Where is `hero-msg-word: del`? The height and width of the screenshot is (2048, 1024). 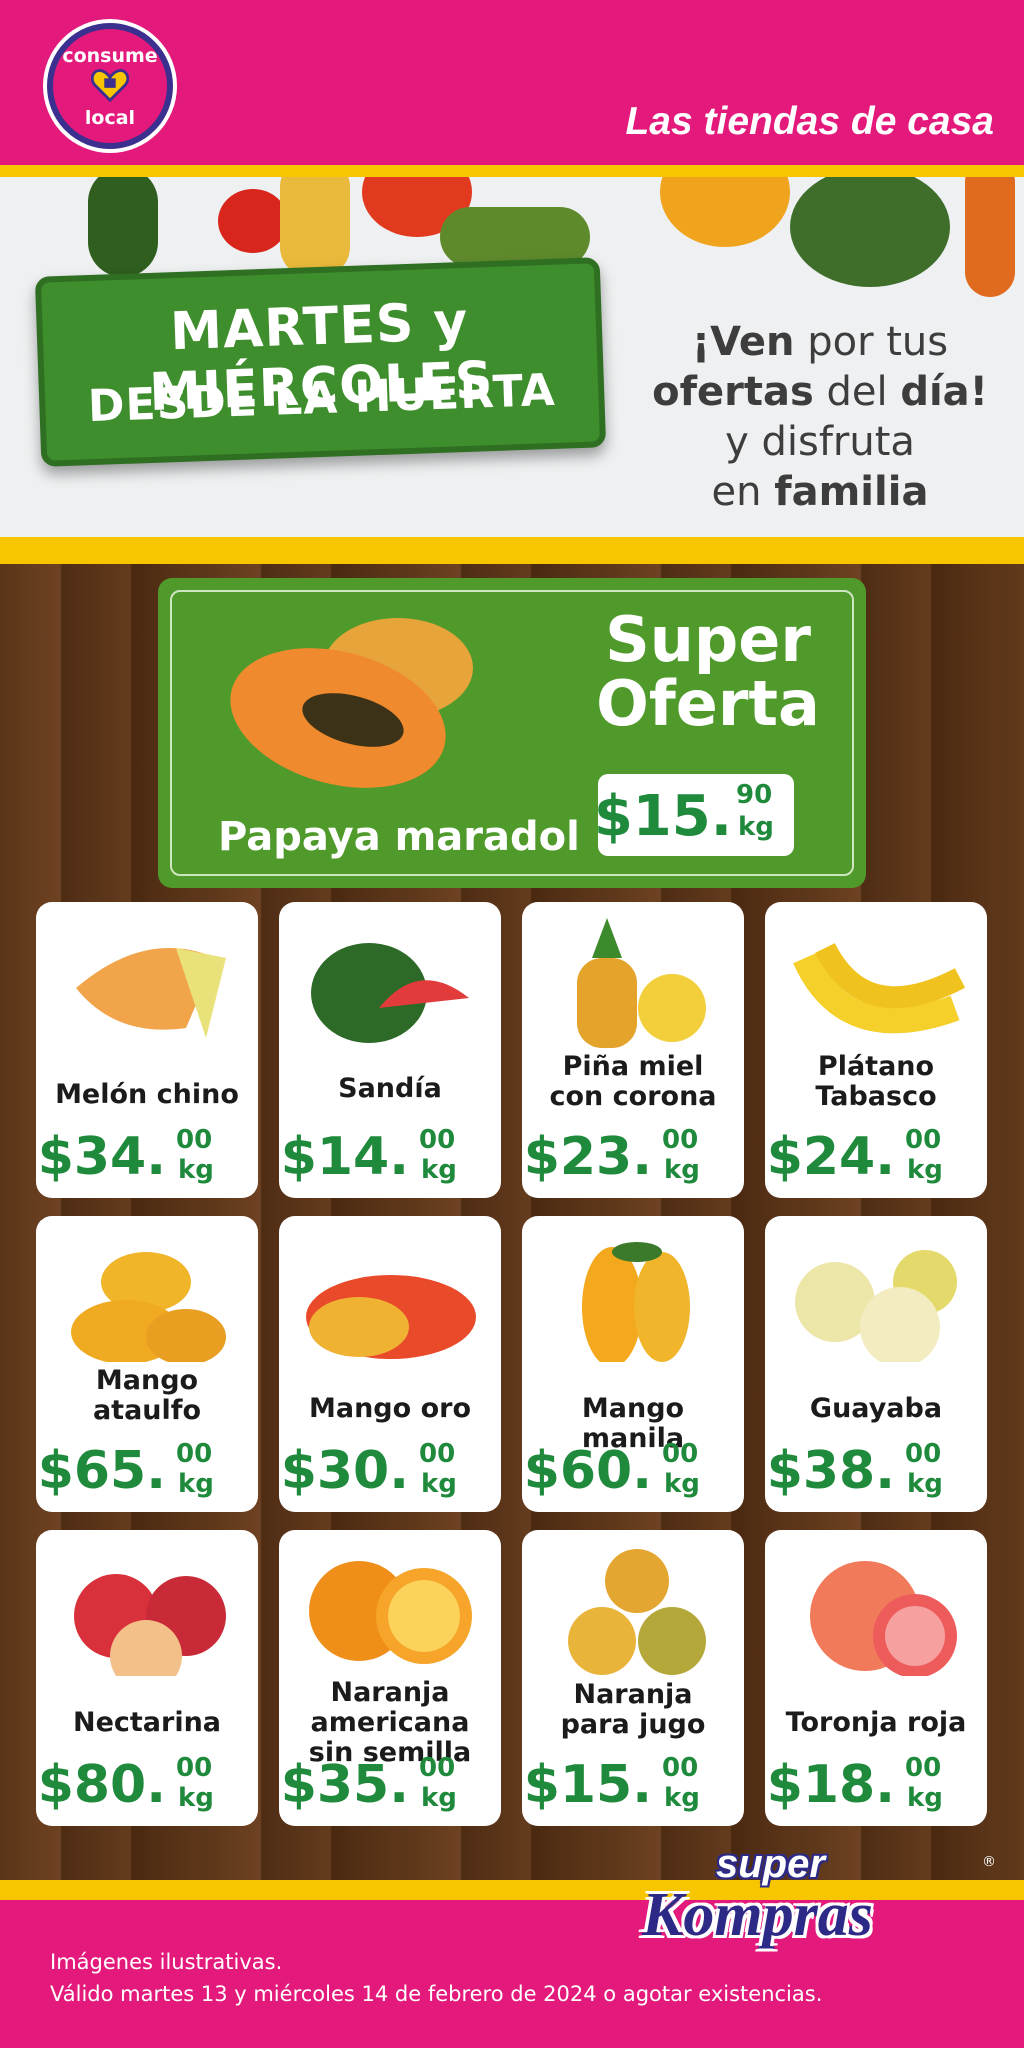
hero-msg-word: del is located at coordinates (857, 392).